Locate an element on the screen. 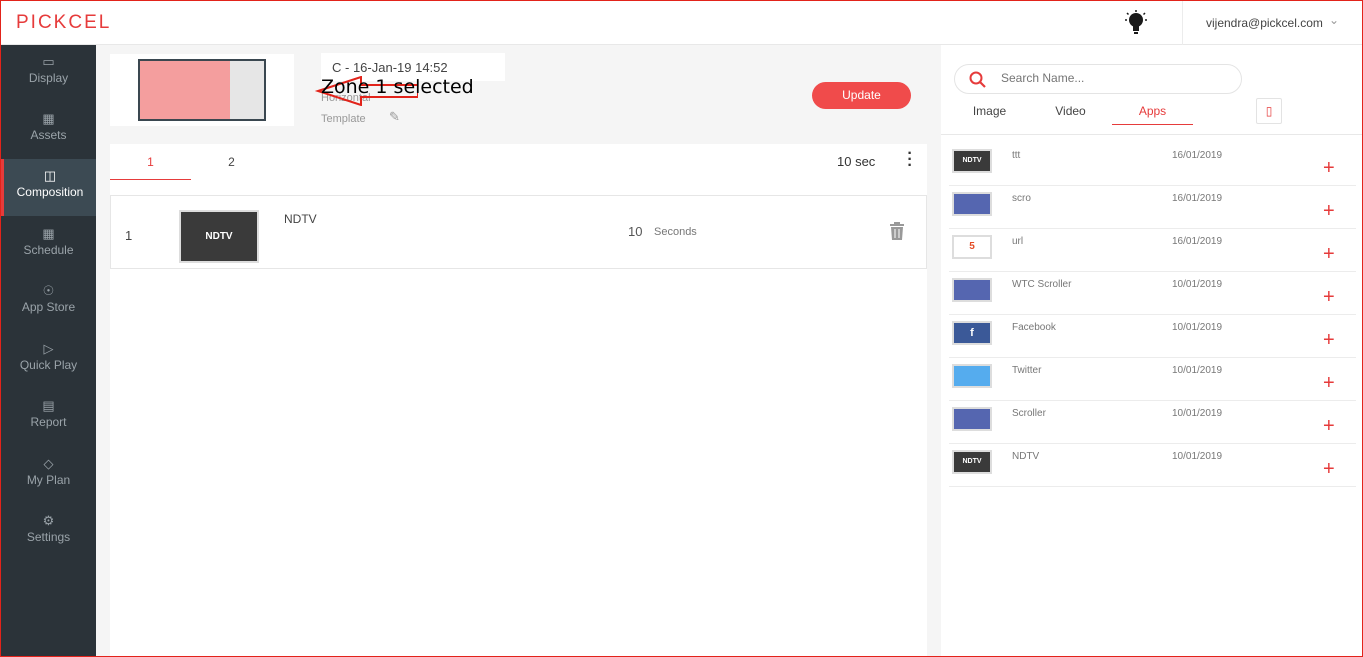 This screenshot has height=657, width=1363. item-name: NDTV is located at coordinates (300, 219).